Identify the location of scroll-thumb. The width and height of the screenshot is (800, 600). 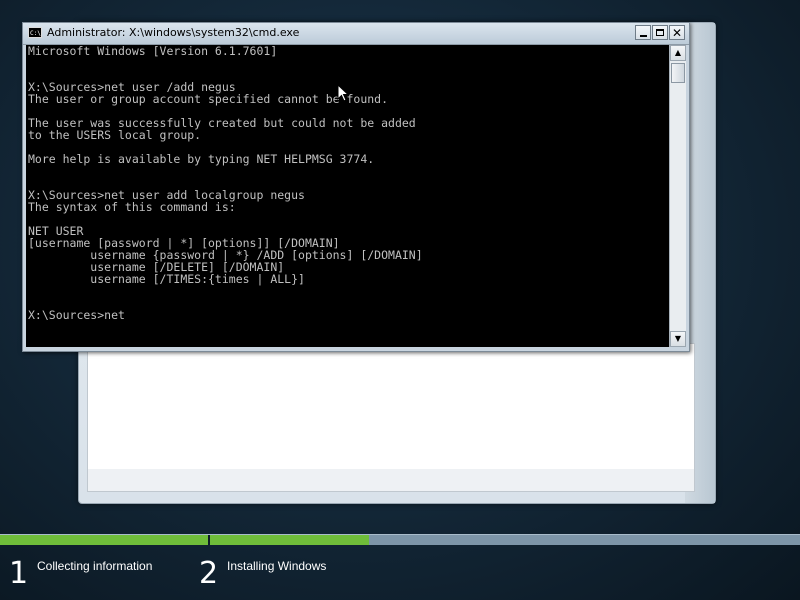
(678, 73).